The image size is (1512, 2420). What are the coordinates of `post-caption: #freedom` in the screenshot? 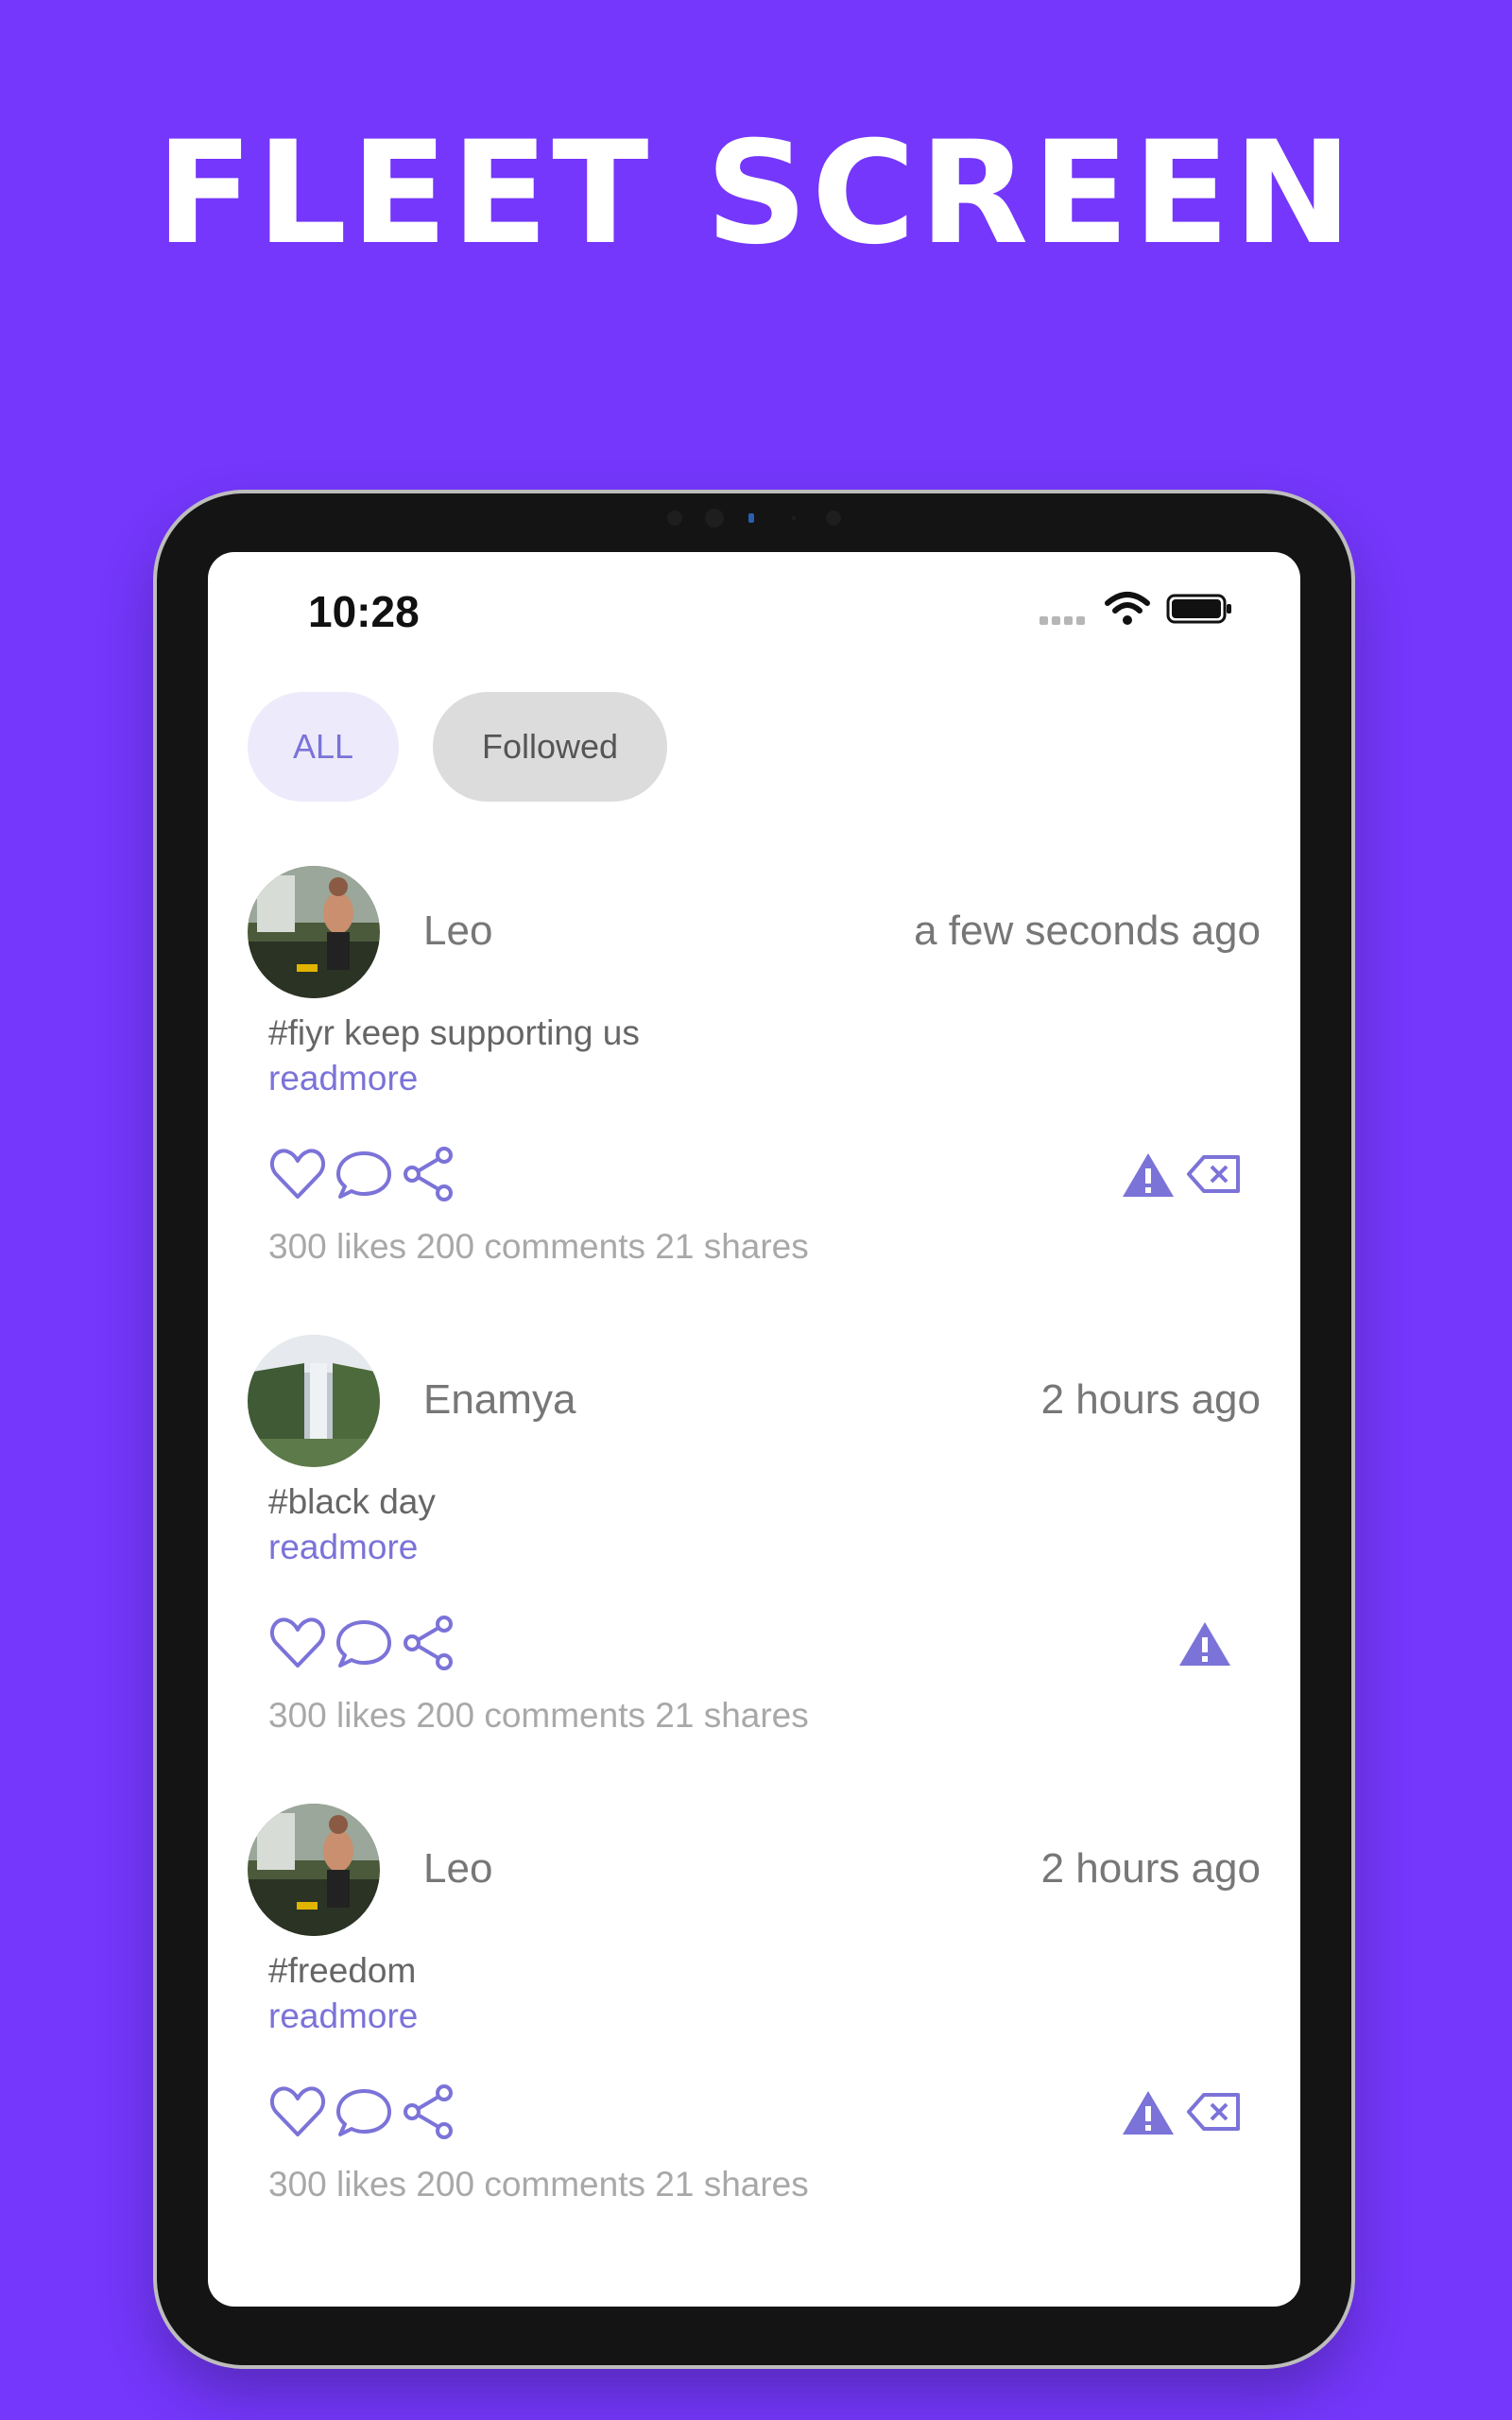 It's located at (342, 1970).